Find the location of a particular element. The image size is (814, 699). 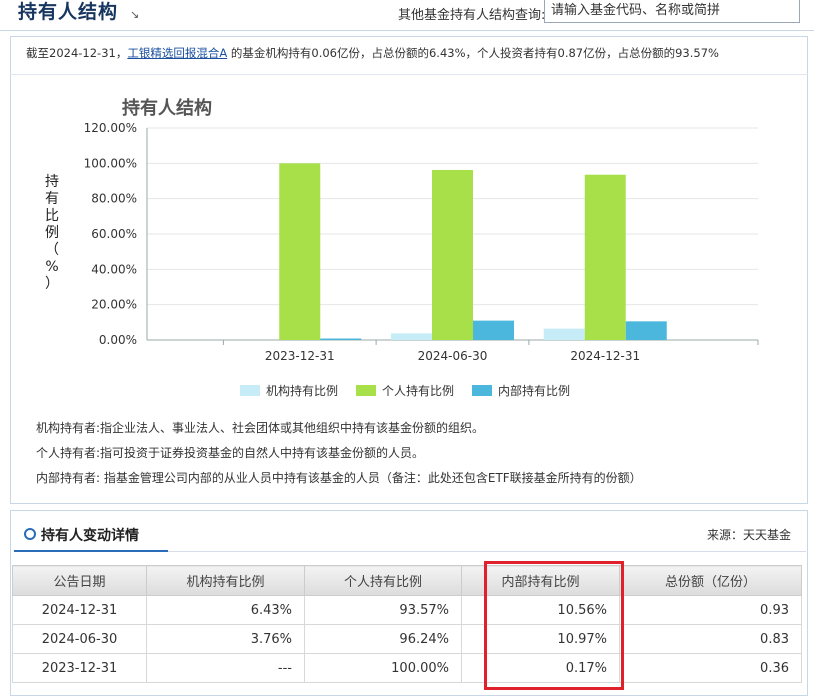

cell-total: 0.36 is located at coordinates (710, 668).